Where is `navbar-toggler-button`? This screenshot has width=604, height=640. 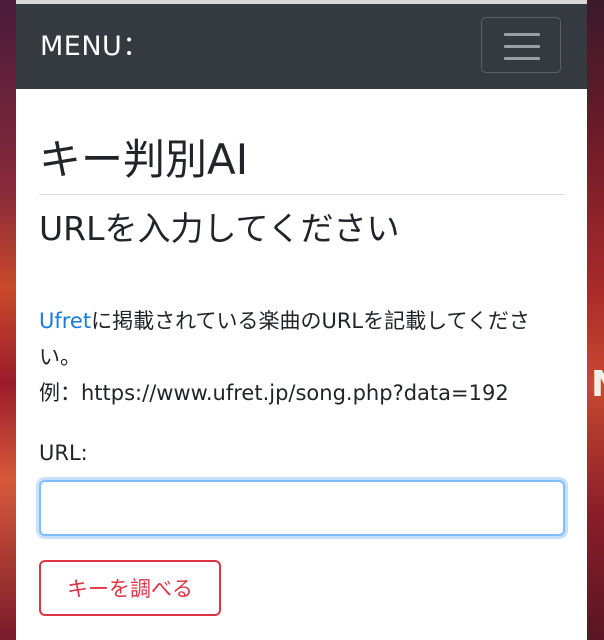
navbar-toggler-button is located at coordinates (521, 45).